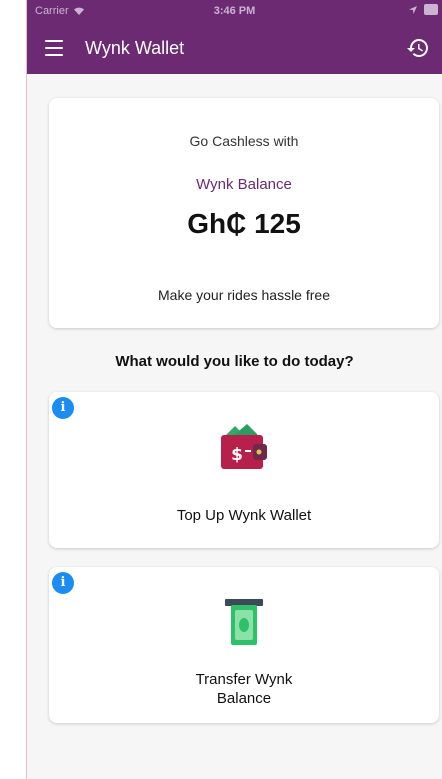 This screenshot has height=779, width=442. Describe the element at coordinates (244, 295) in the screenshot. I see `hassle-free-text: Make your rides hassle free` at that location.